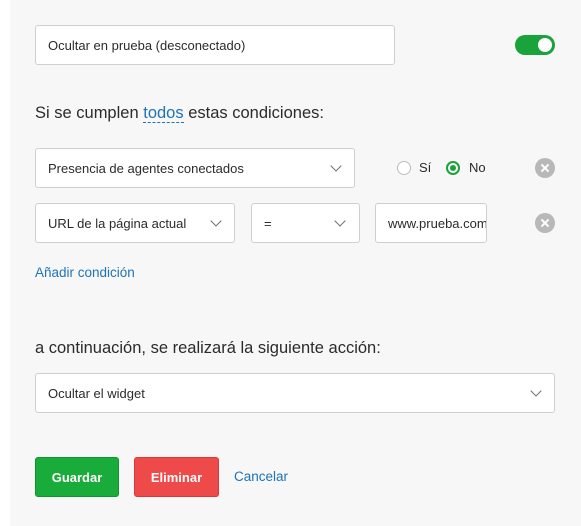 Image resolution: width=581 pixels, height=526 pixels. I want to click on conditions-heading-suffix: estas condiciones:, so click(256, 113).